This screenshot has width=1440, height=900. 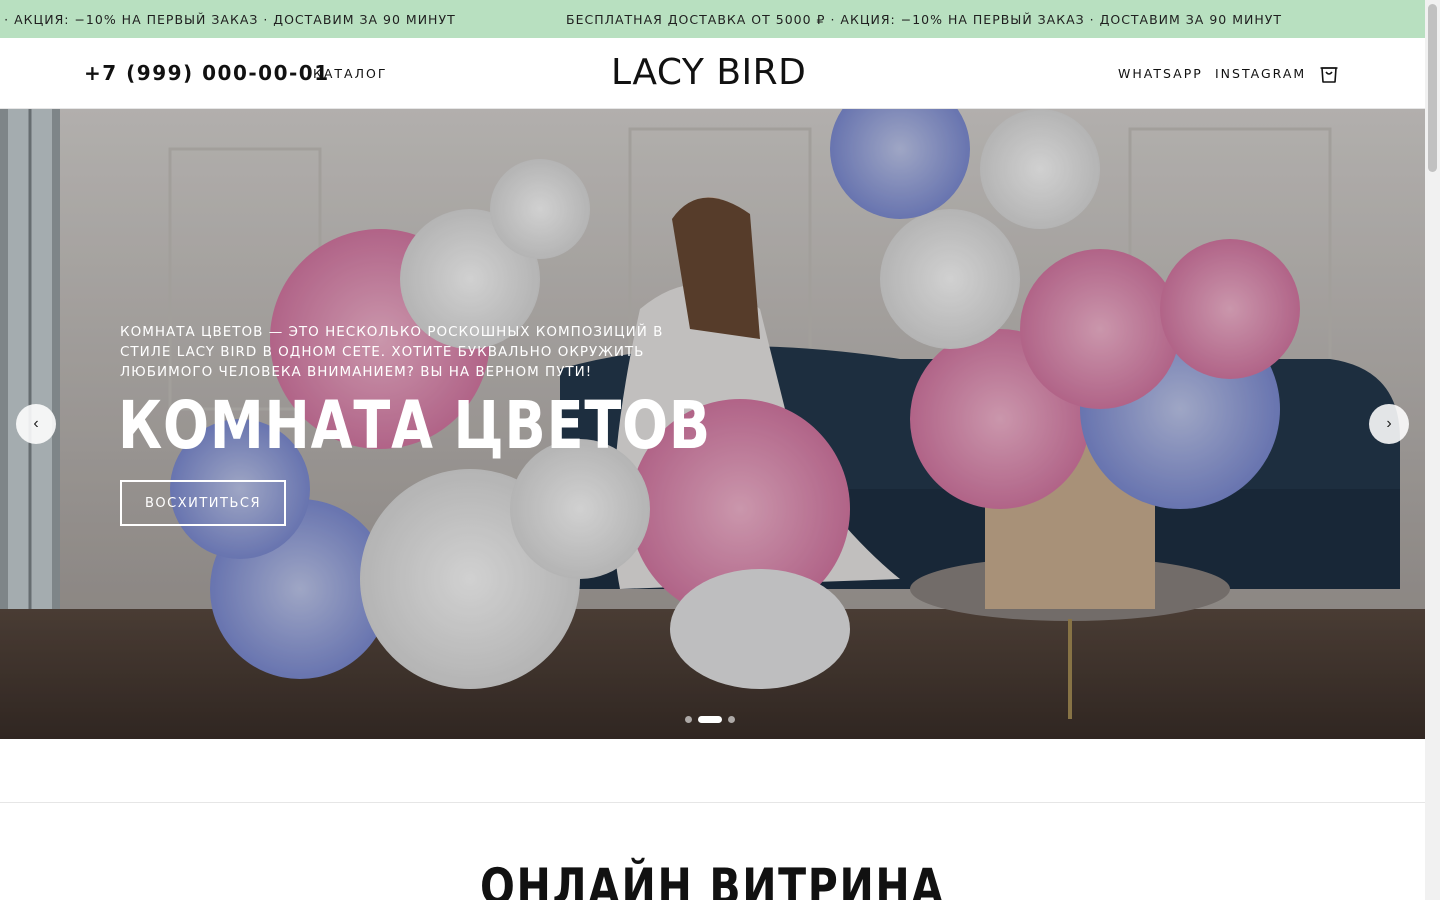 I want to click on section-title: ОНЛАЙН ВИТРИНА, so click(x=712, y=879).